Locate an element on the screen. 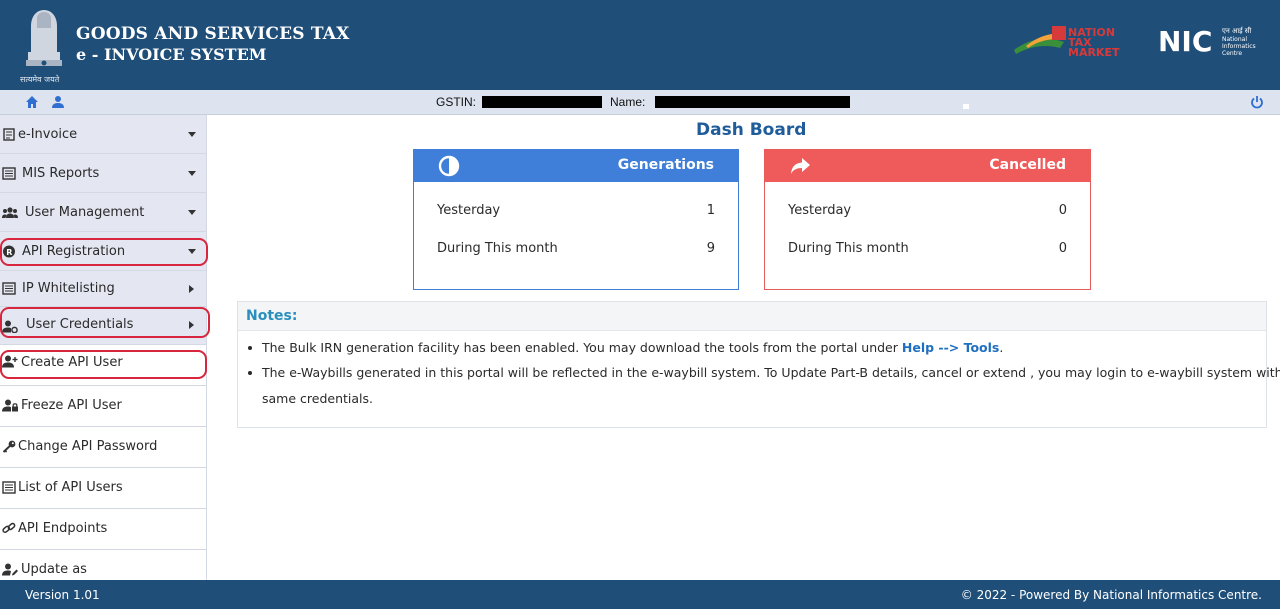  sidebar-item-update-as: Update as is located at coordinates (103, 565).